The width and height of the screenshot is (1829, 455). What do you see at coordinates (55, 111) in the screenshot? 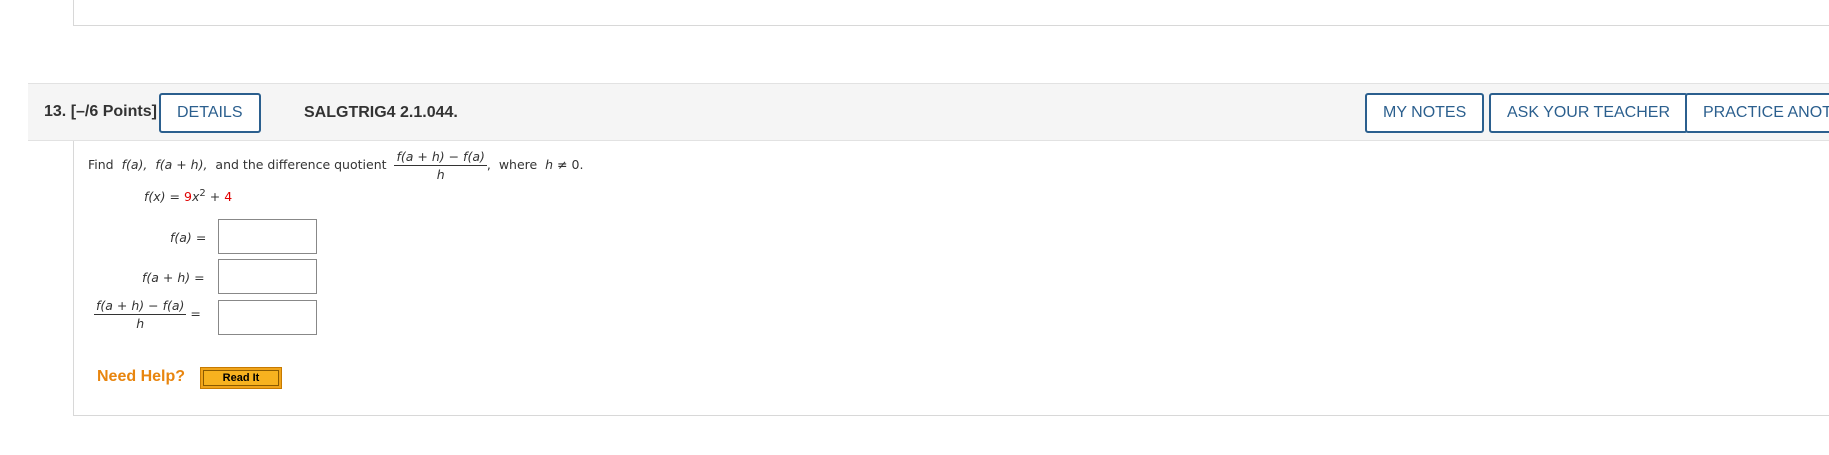
I see `question-number: 13.` at bounding box center [55, 111].